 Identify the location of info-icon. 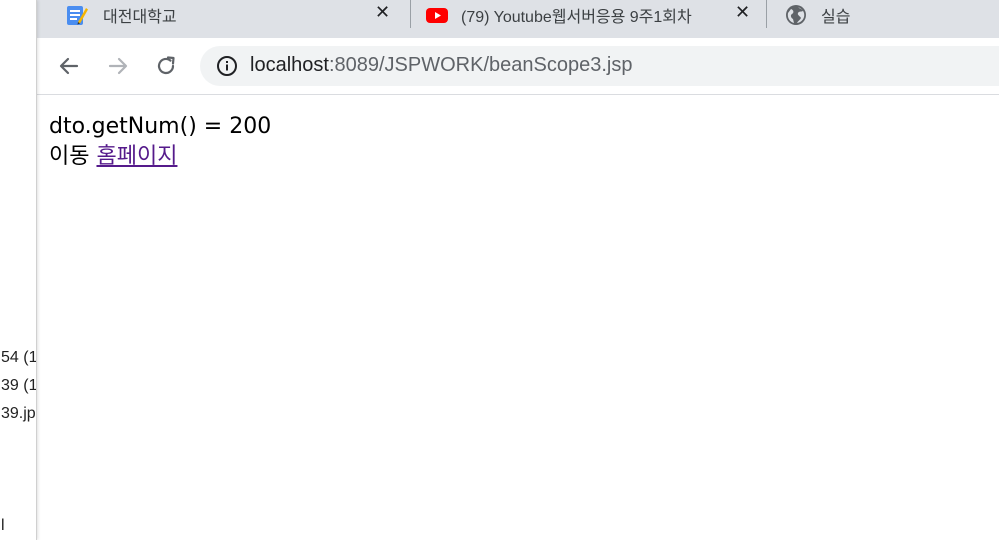
(227, 66).